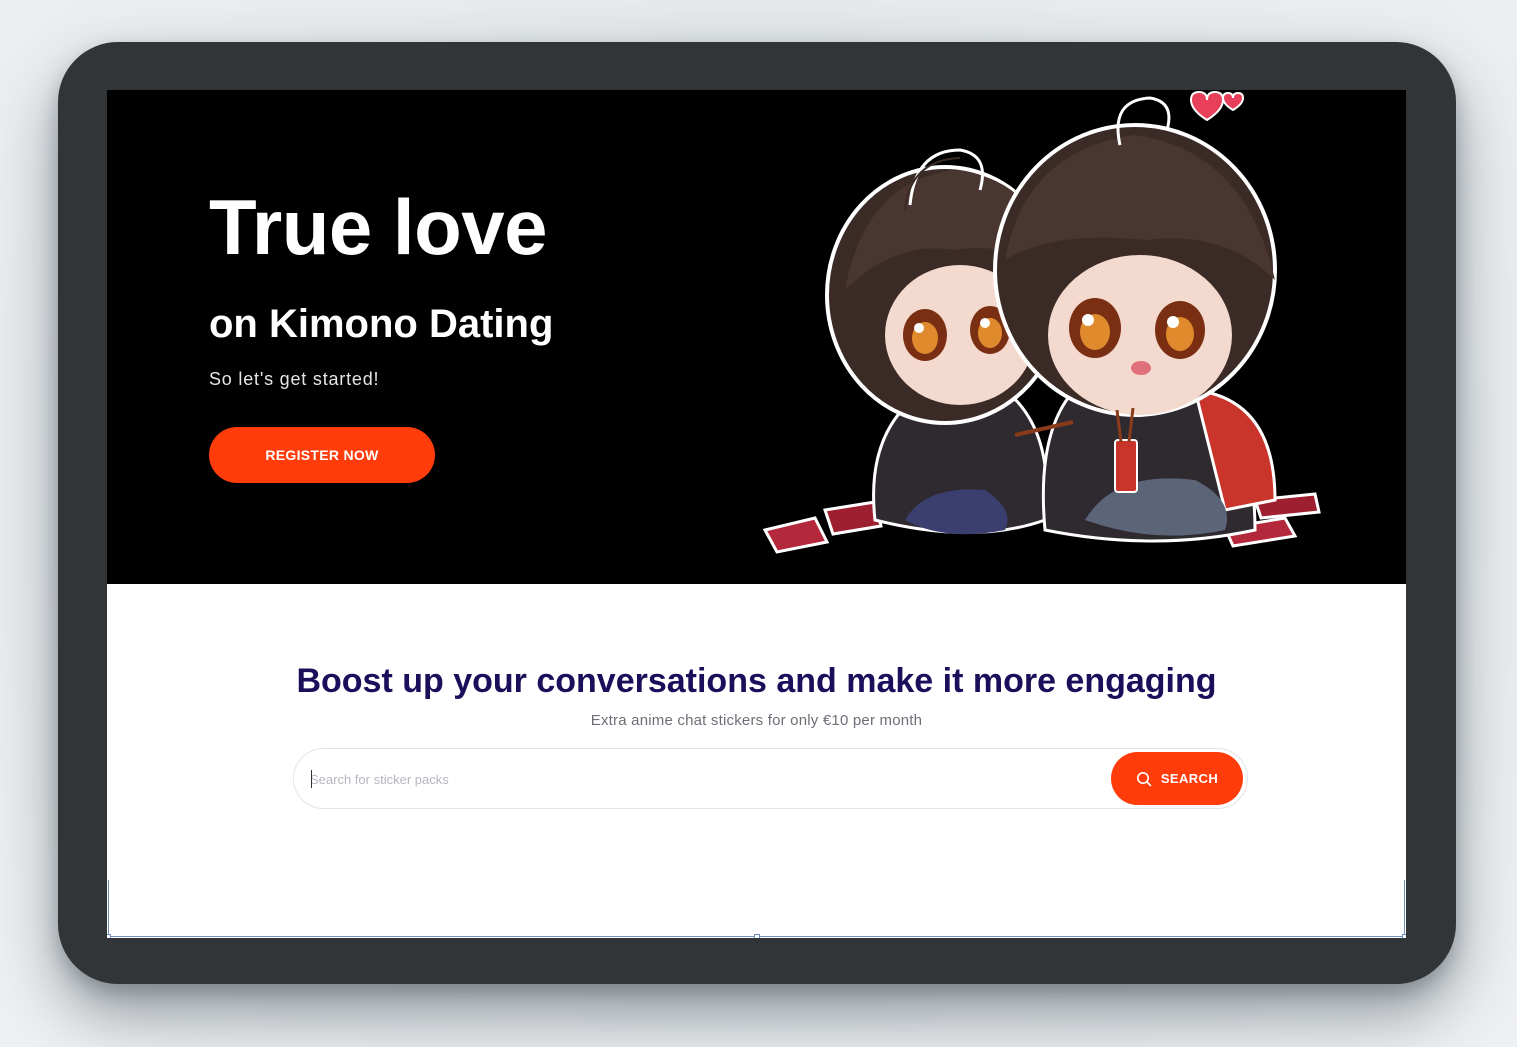  I want to click on hero-title: True love, so click(378, 227).